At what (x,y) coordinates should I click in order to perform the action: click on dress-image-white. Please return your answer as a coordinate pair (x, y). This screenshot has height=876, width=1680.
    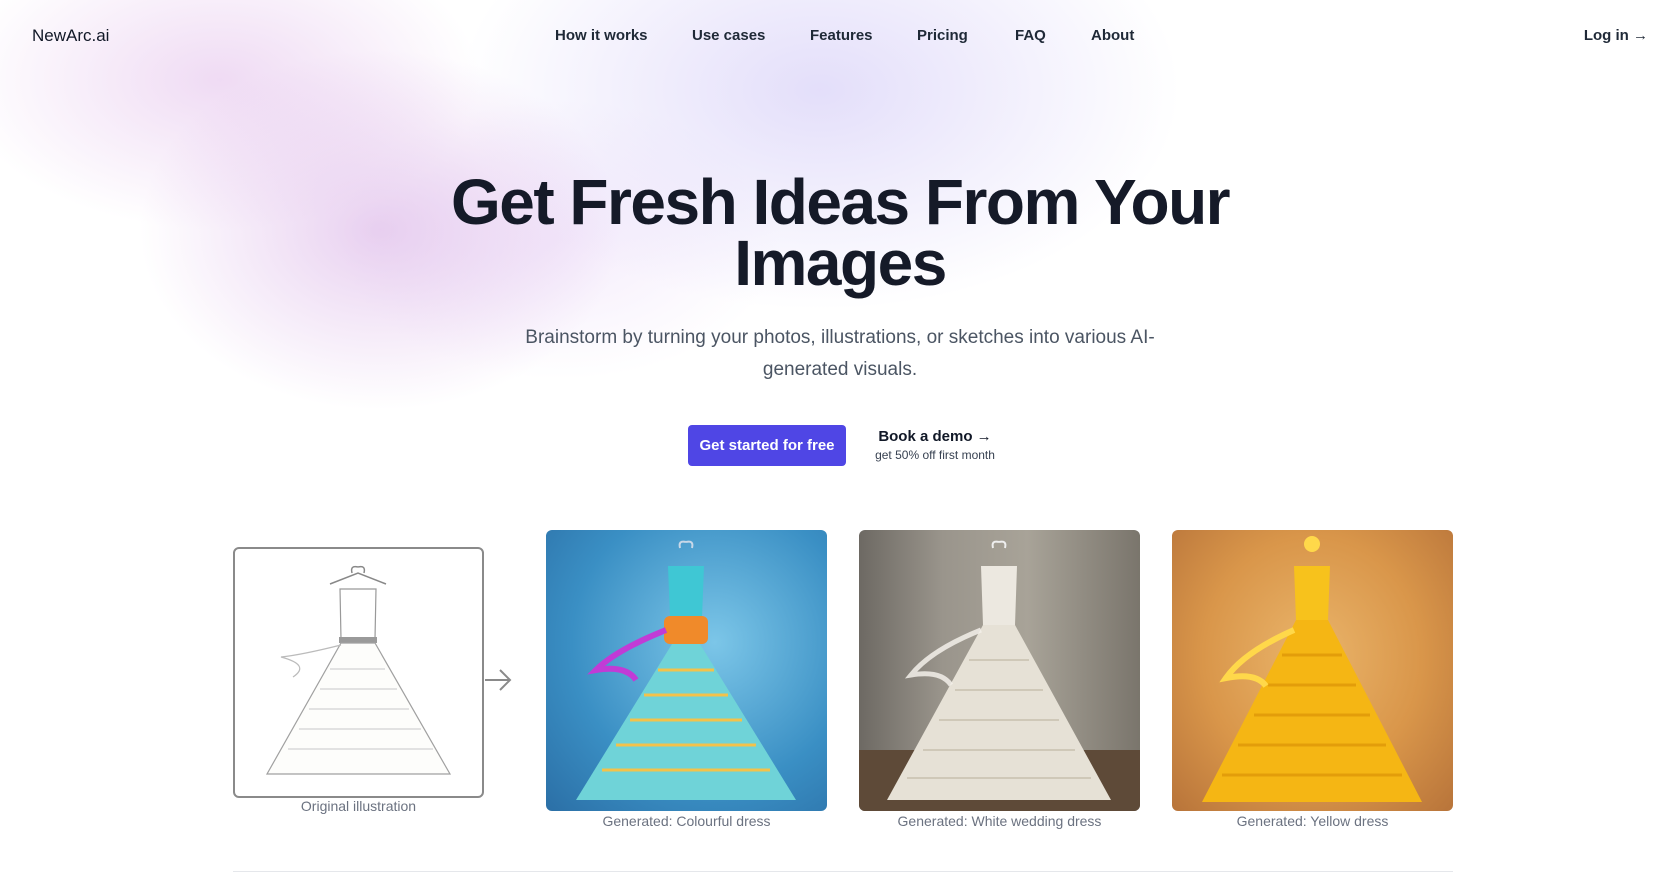
    Looking at the image, I should click on (999, 675).